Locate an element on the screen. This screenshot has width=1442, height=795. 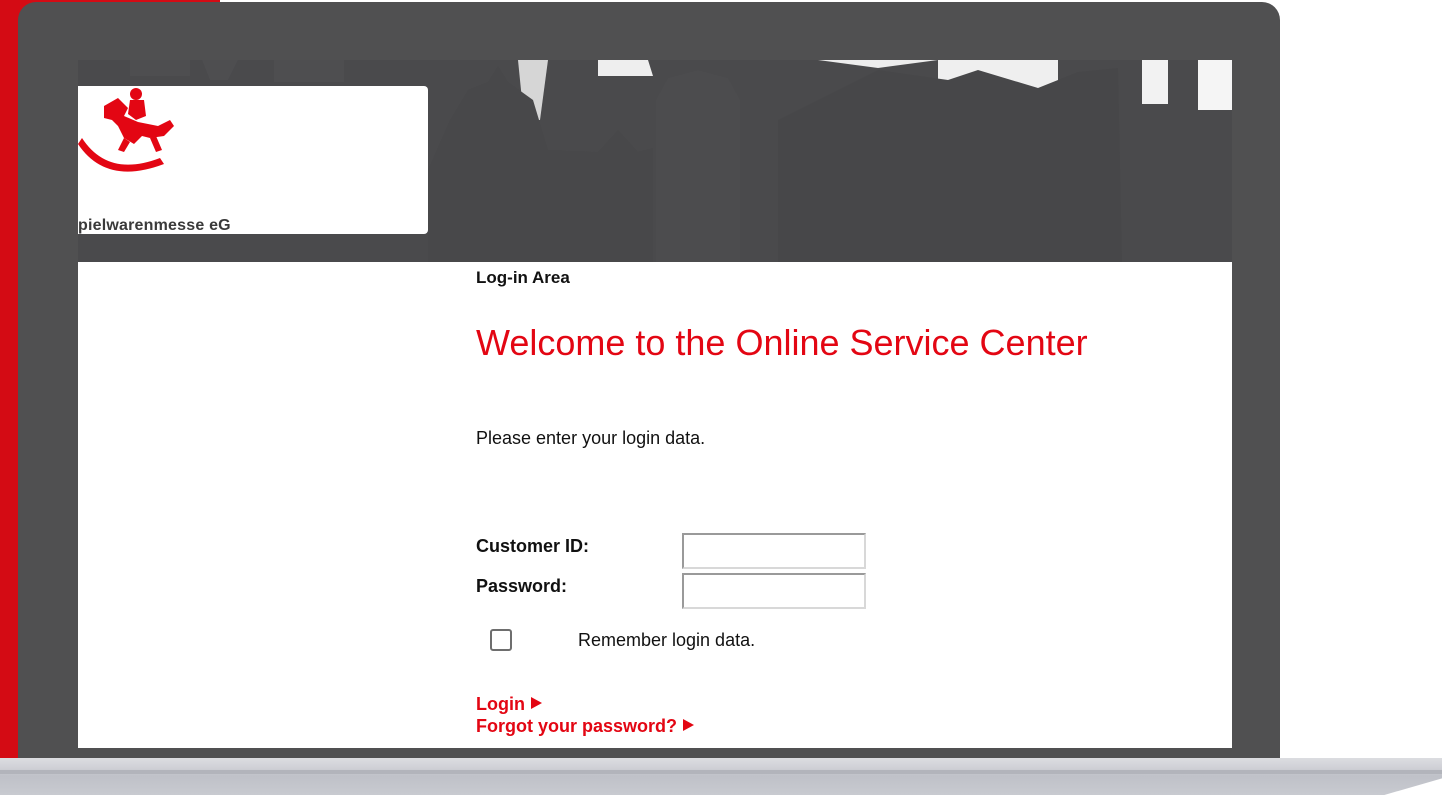
forgot-password-link: Forgot your password? is located at coordinates (585, 726).